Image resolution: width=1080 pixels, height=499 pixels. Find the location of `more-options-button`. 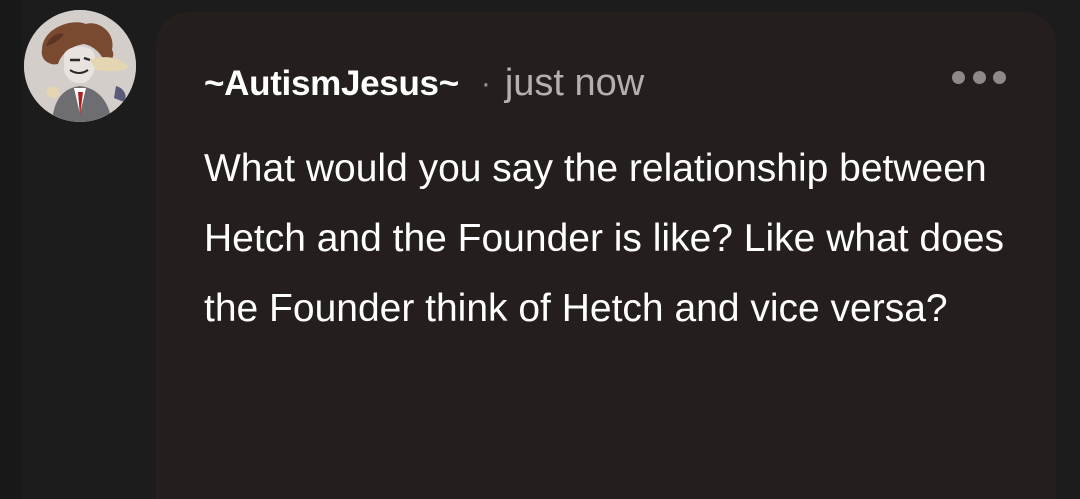

more-options-button is located at coordinates (979, 77).